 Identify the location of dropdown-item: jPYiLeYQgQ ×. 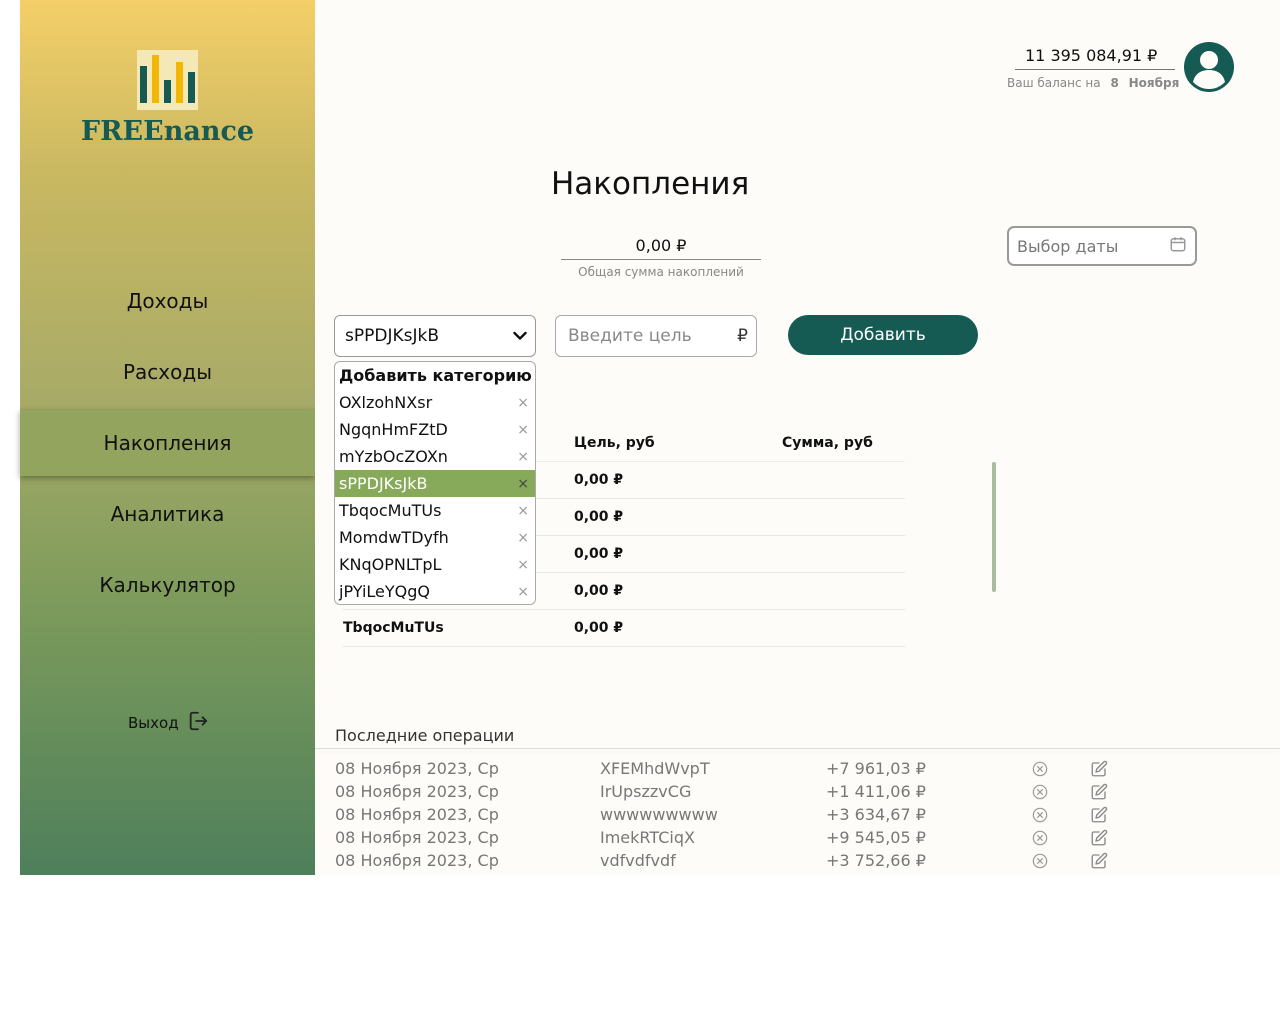
(435, 591).